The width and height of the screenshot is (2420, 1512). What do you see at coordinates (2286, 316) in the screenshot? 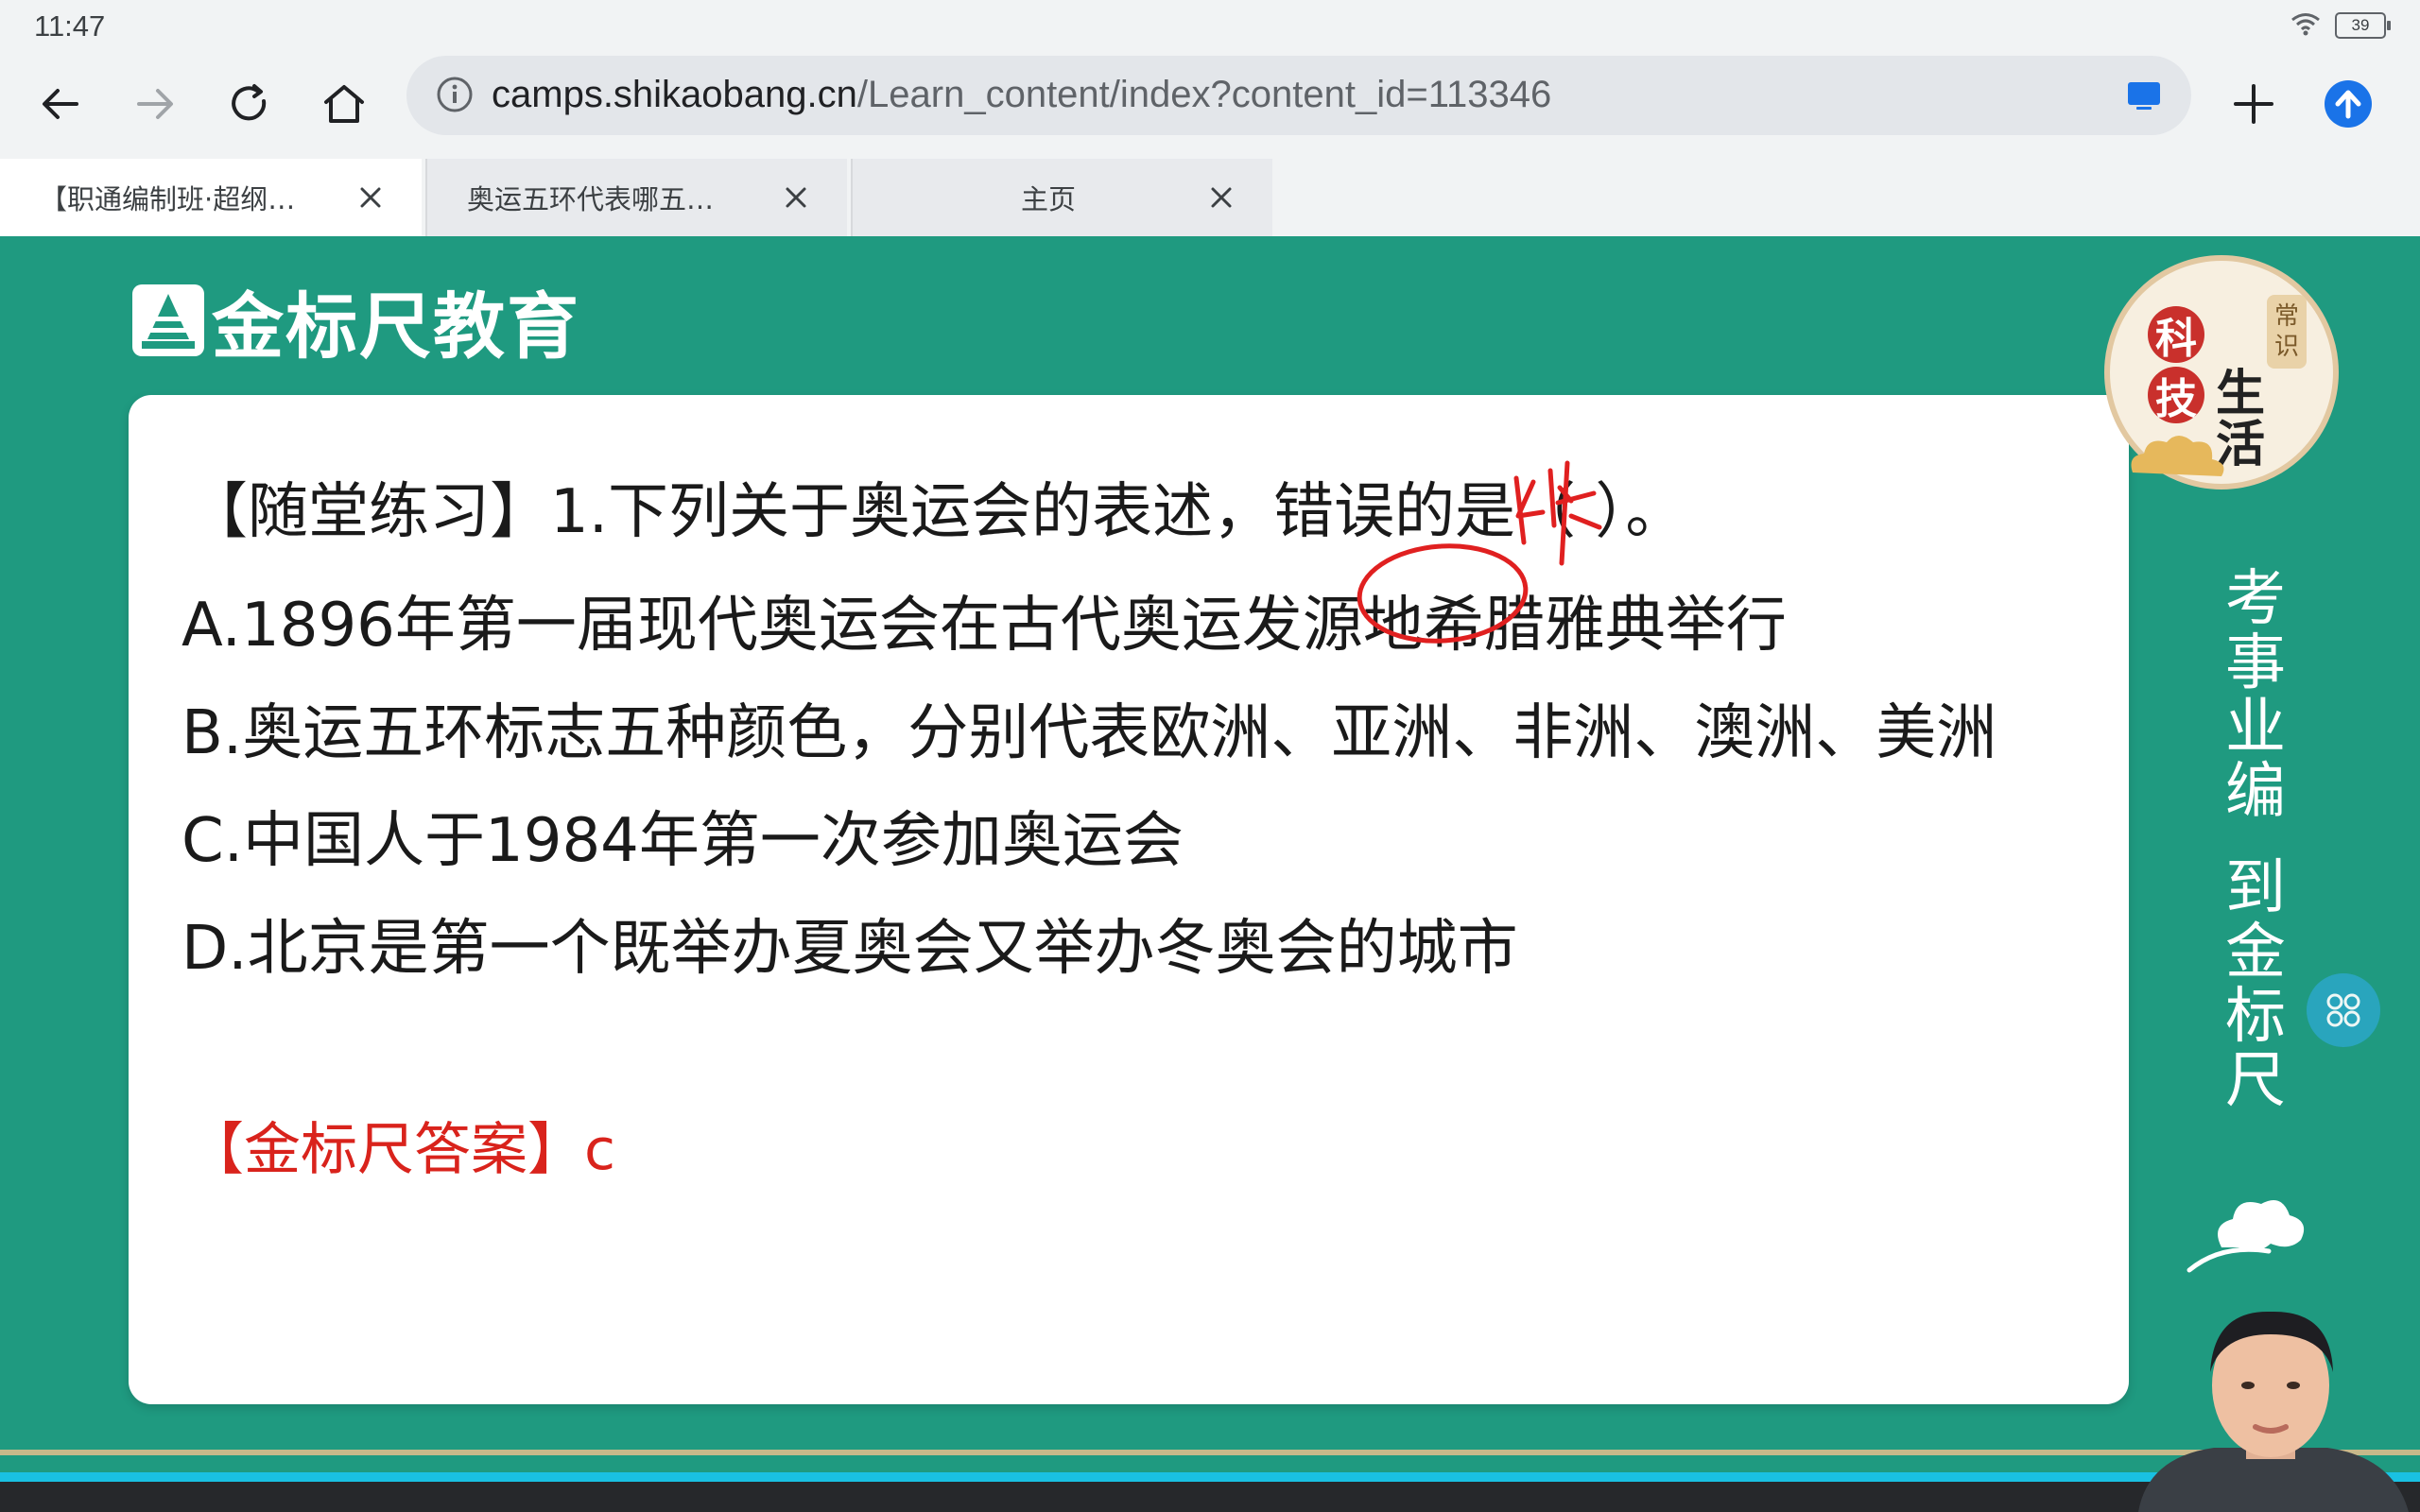
I see `badge-tag-char: 常` at bounding box center [2286, 316].